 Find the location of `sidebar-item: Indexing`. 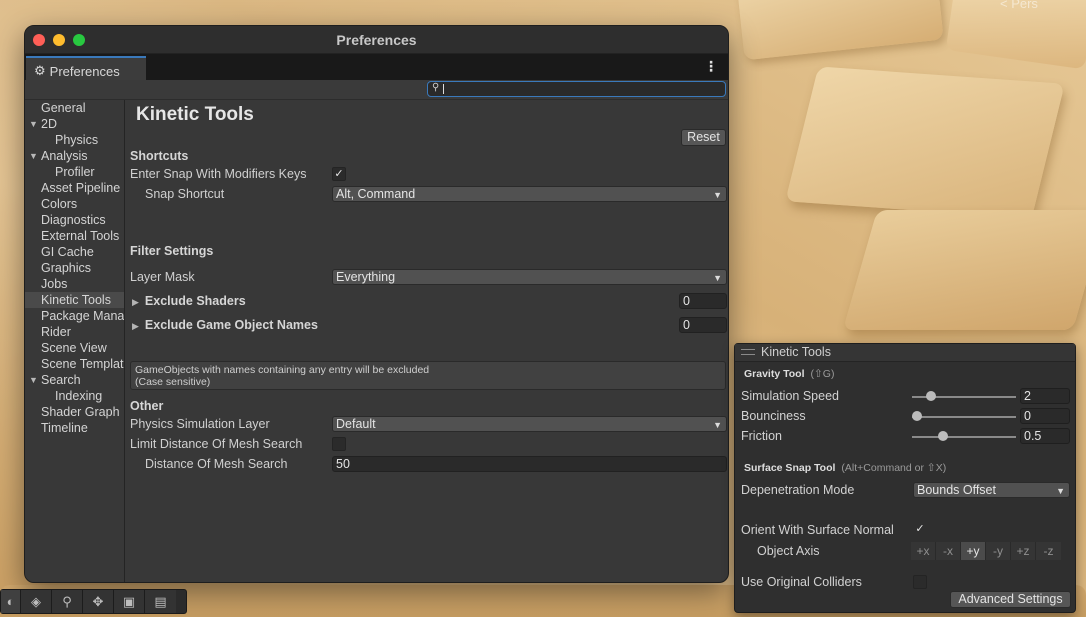

sidebar-item: Indexing is located at coordinates (74, 396).